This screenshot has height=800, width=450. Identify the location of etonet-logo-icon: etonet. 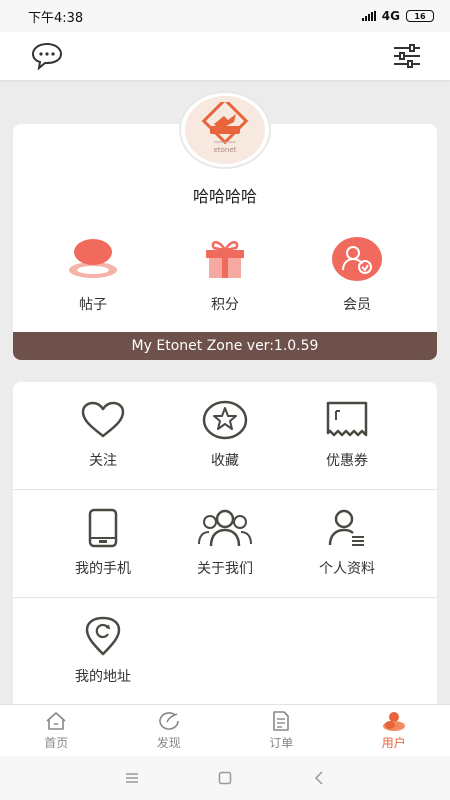
(225, 128).